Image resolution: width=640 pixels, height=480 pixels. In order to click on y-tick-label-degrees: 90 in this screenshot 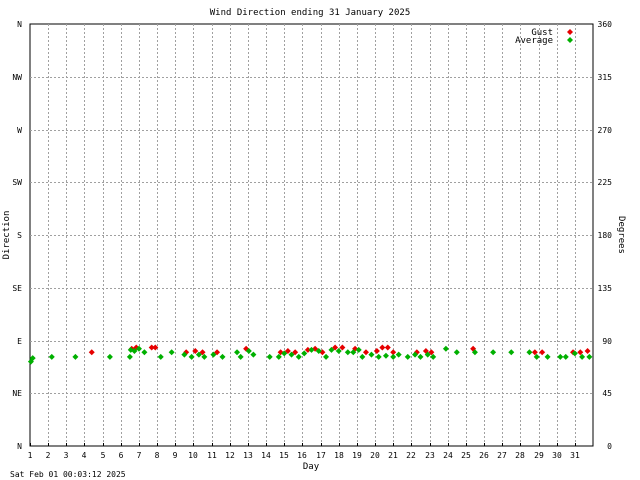, I will do `click(607, 341)`.